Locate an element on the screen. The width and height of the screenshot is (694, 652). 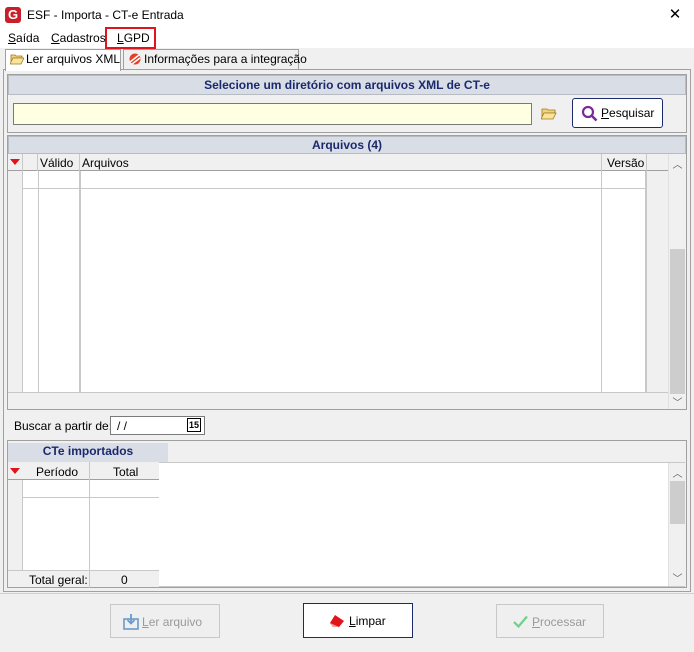
files-horizontal-scrollbar is located at coordinates (338, 400).